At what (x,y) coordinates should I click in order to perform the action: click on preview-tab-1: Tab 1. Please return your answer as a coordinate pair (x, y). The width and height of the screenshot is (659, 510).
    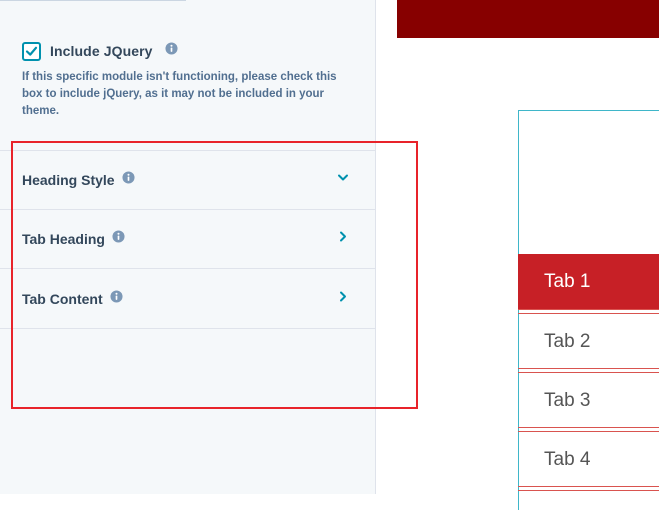
    Looking at the image, I should click on (588, 281).